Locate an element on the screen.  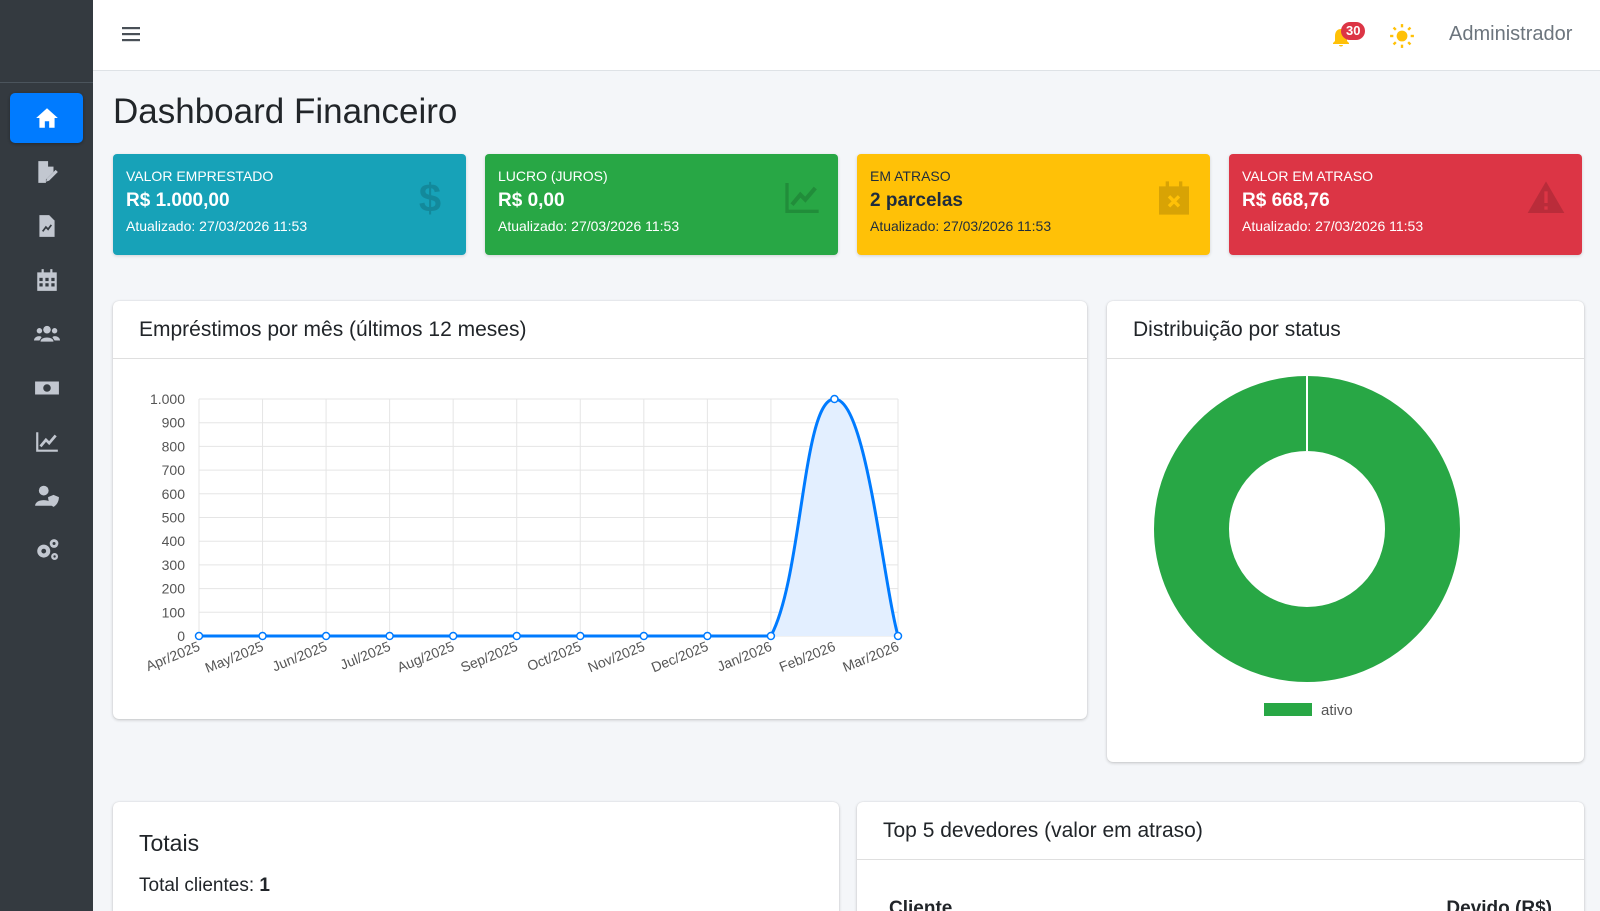
card-title: Empréstimos por mês (últimos 12 meses) is located at coordinates (600, 330).